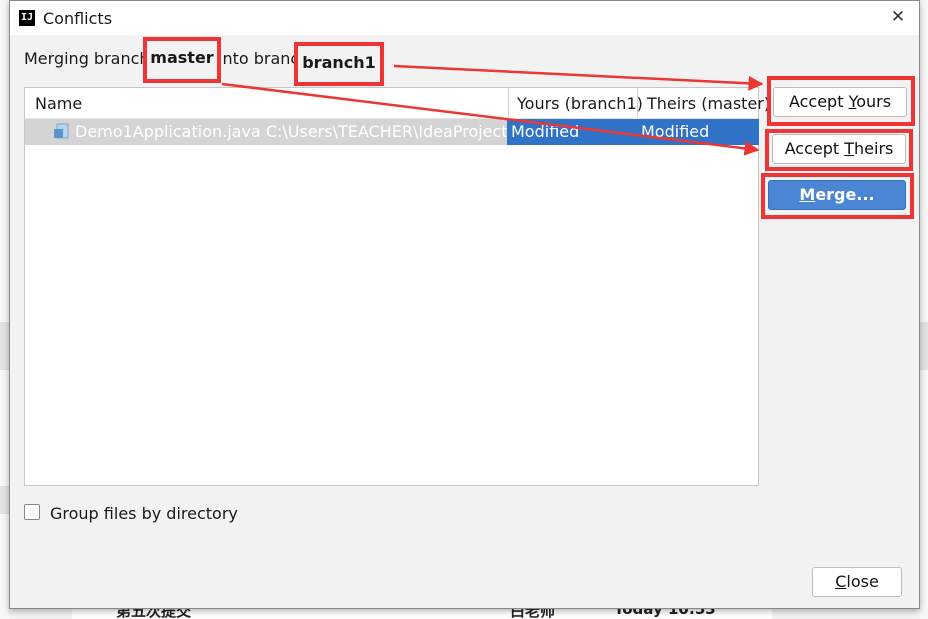  Describe the element at coordinates (4, 346) in the screenshot. I see `background-toolbar-left` at that location.